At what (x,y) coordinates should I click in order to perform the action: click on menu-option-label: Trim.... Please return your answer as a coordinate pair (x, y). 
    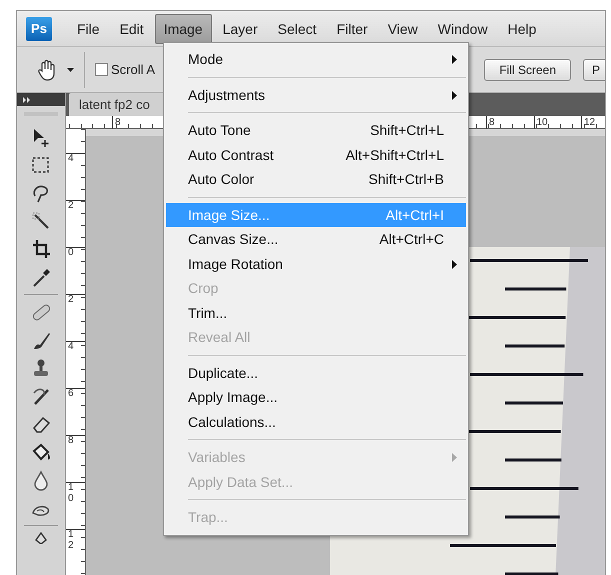
    Looking at the image, I should click on (208, 312).